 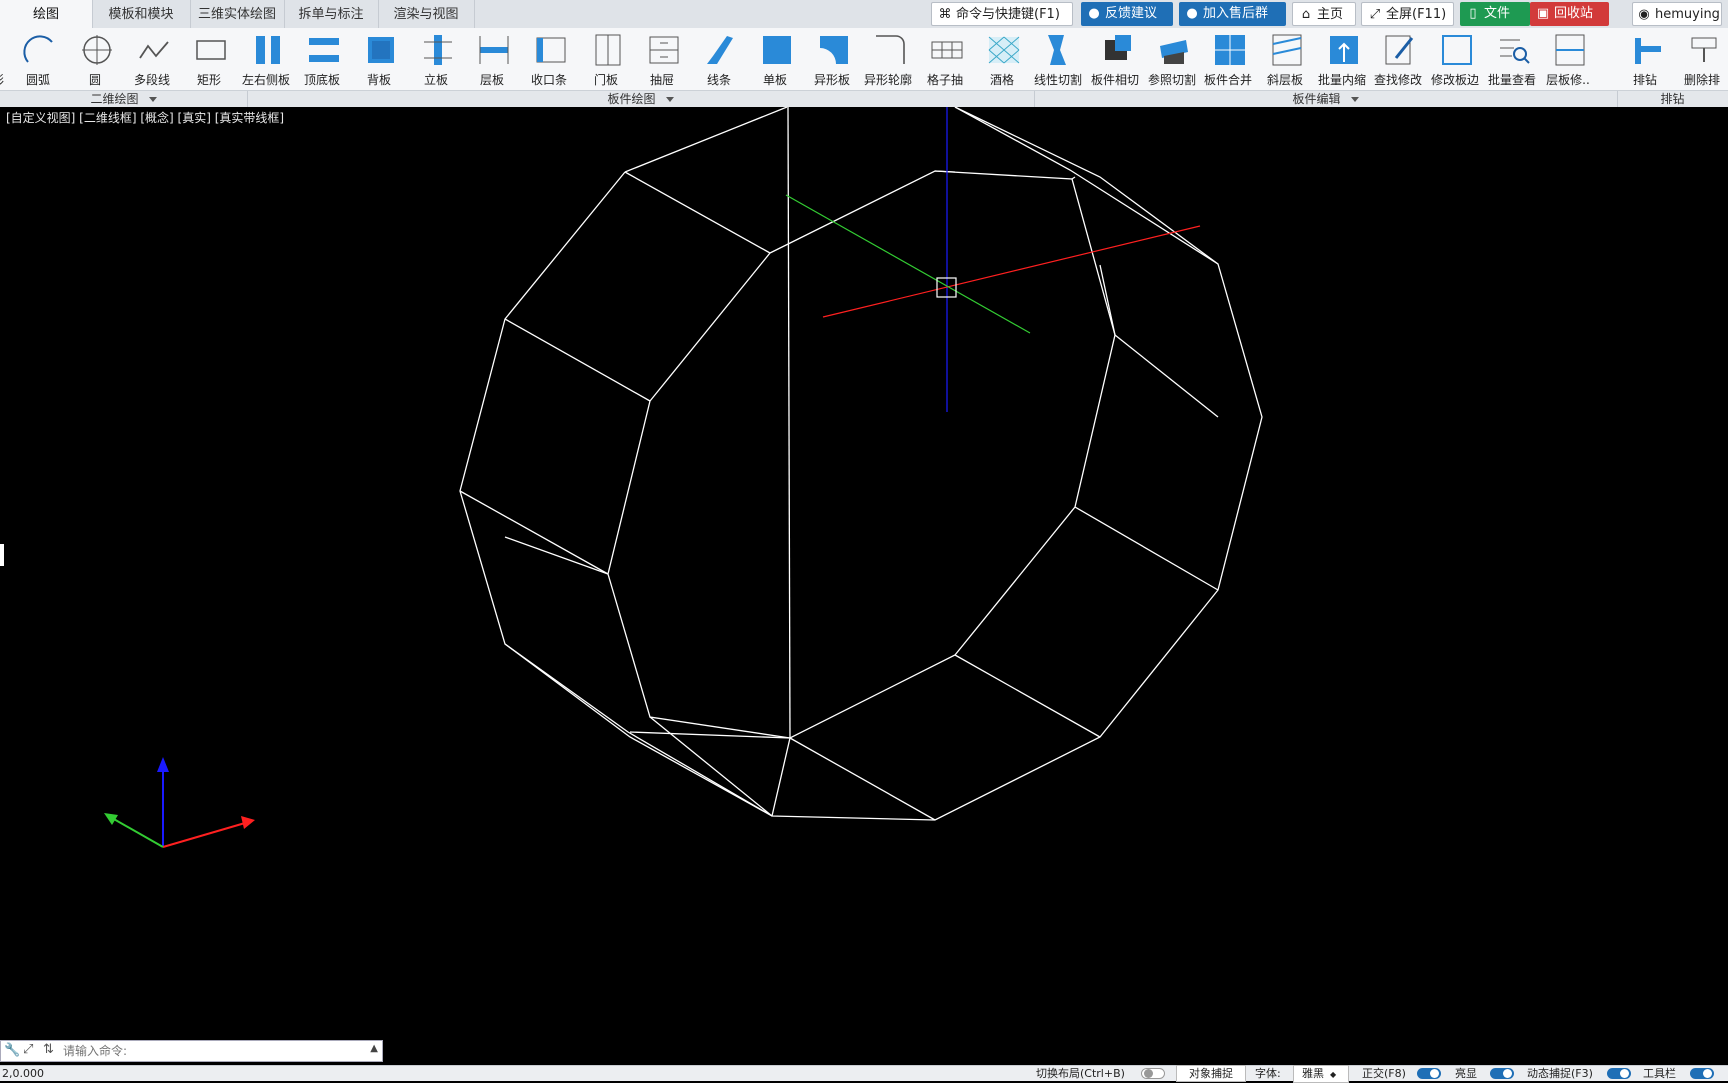 What do you see at coordinates (374, 1048) in the screenshot?
I see `scroll-up-icon: ▲` at bounding box center [374, 1048].